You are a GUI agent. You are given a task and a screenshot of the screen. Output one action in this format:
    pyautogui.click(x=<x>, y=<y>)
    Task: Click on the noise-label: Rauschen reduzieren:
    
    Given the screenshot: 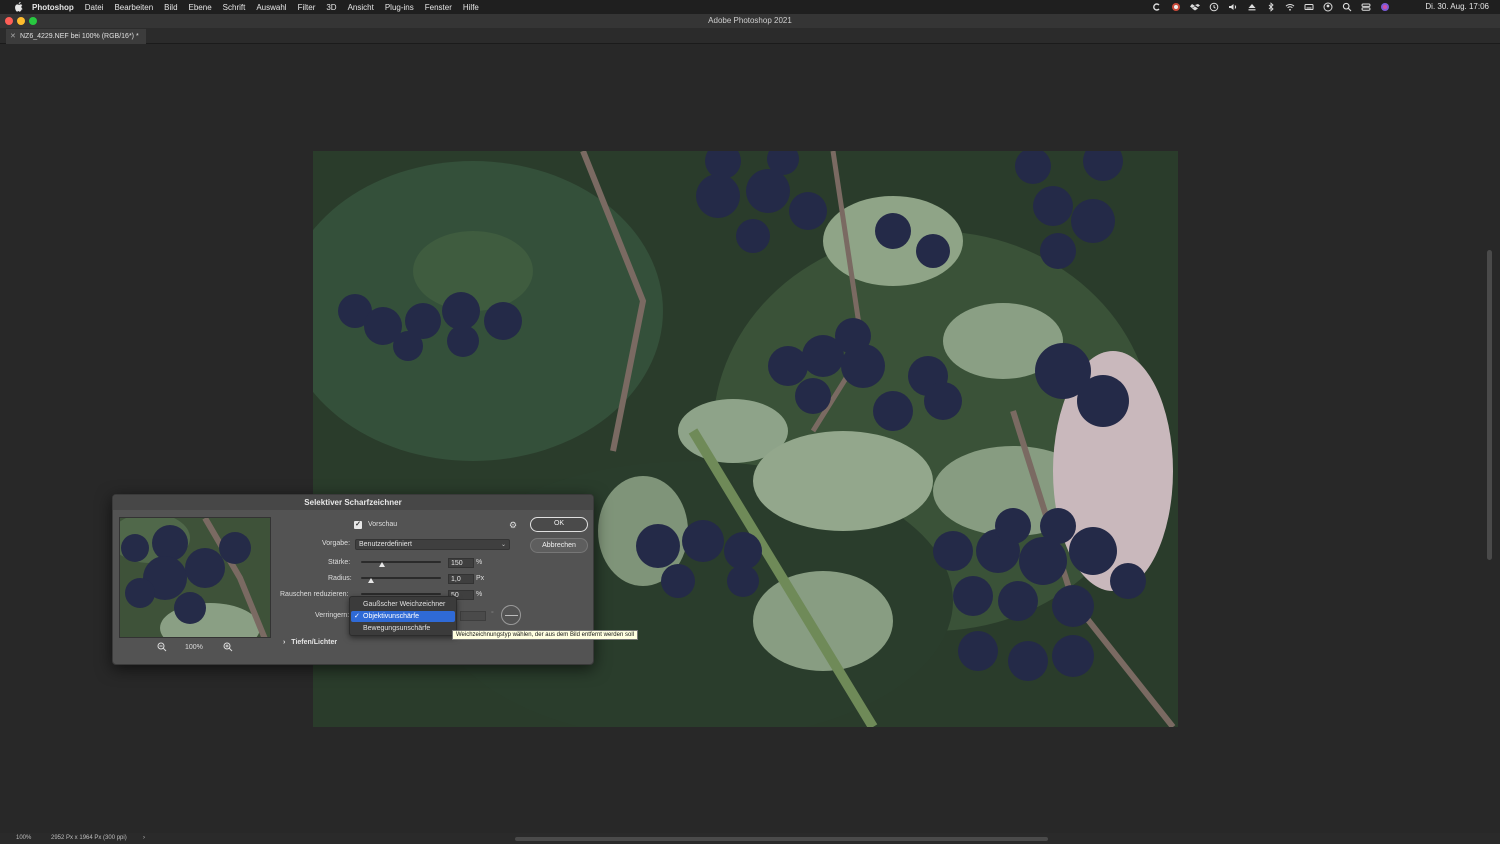 What is the action you would take?
    pyautogui.click(x=314, y=594)
    